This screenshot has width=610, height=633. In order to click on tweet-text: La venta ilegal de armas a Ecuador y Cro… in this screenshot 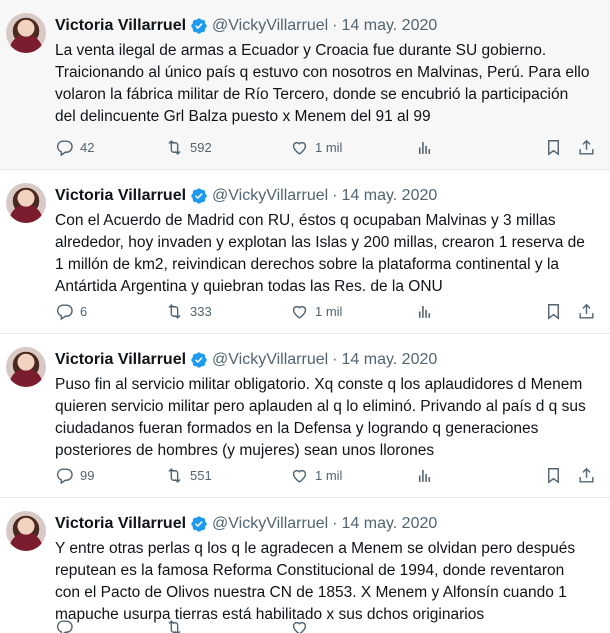, I will do `click(322, 83)`.